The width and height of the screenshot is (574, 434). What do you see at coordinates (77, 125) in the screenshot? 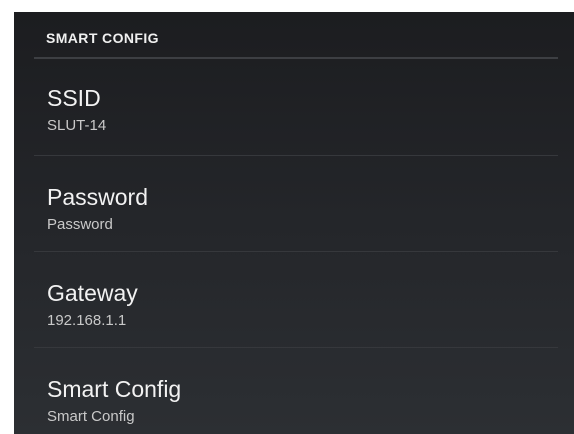
I see `ssid-value: SLUT-14` at bounding box center [77, 125].